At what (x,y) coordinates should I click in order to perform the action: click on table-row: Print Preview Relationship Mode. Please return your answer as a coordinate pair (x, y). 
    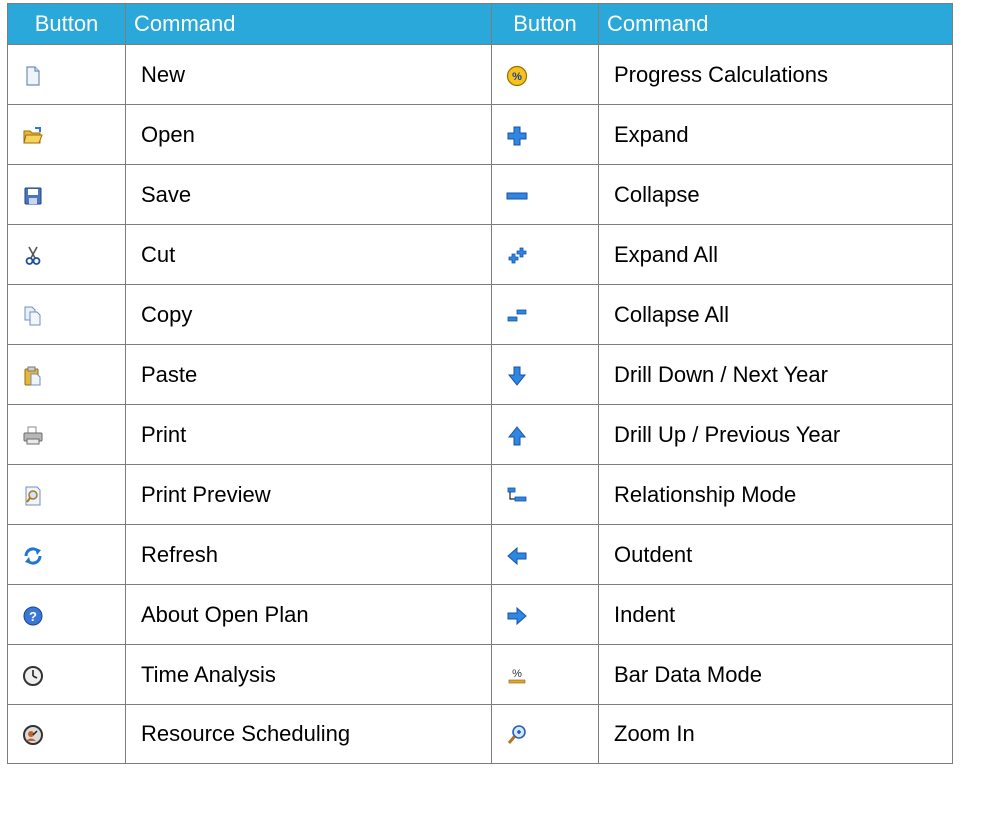
    Looking at the image, I should click on (480, 494).